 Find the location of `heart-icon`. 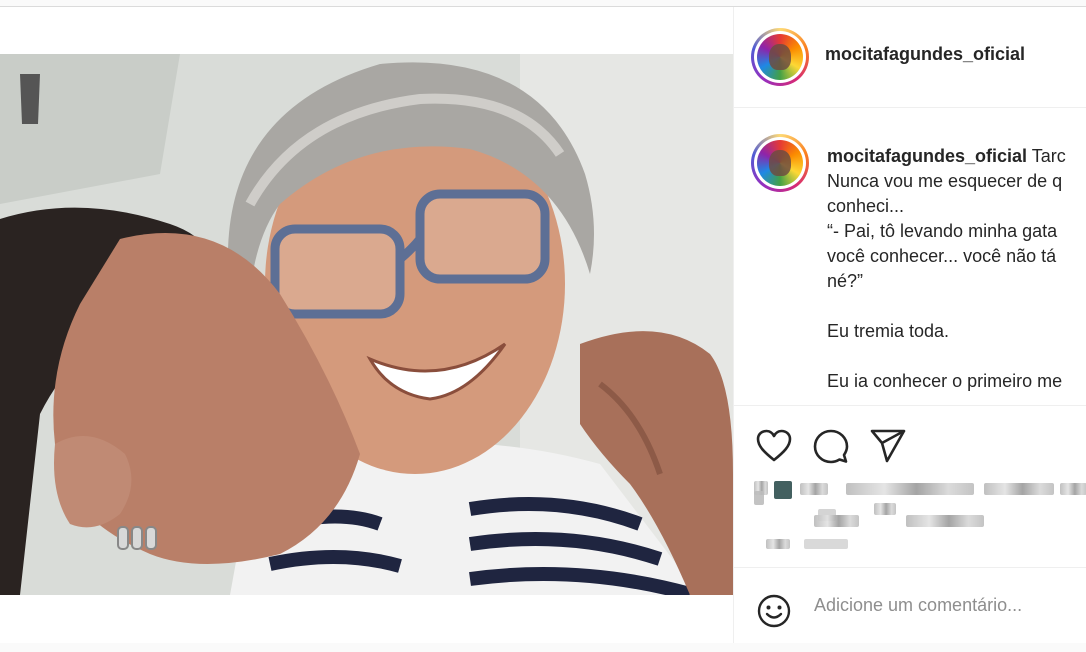

heart-icon is located at coordinates (774, 448).